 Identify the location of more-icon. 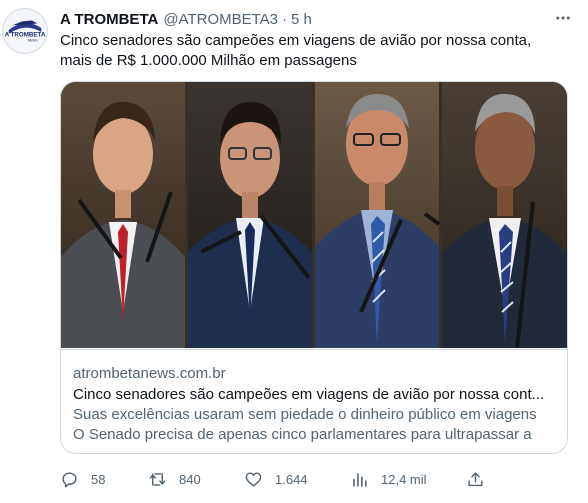
(563, 18).